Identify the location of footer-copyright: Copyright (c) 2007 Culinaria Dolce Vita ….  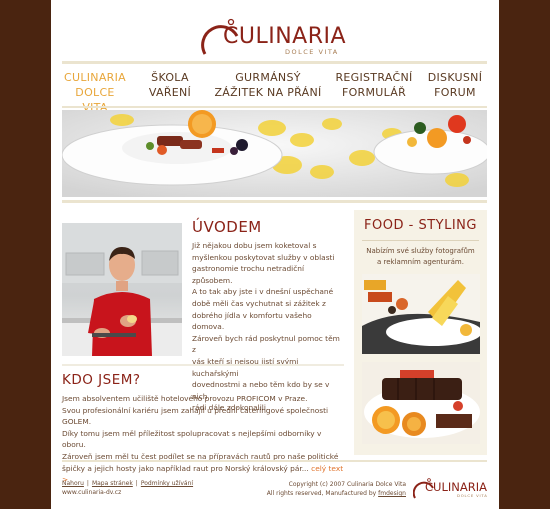
(331, 489).